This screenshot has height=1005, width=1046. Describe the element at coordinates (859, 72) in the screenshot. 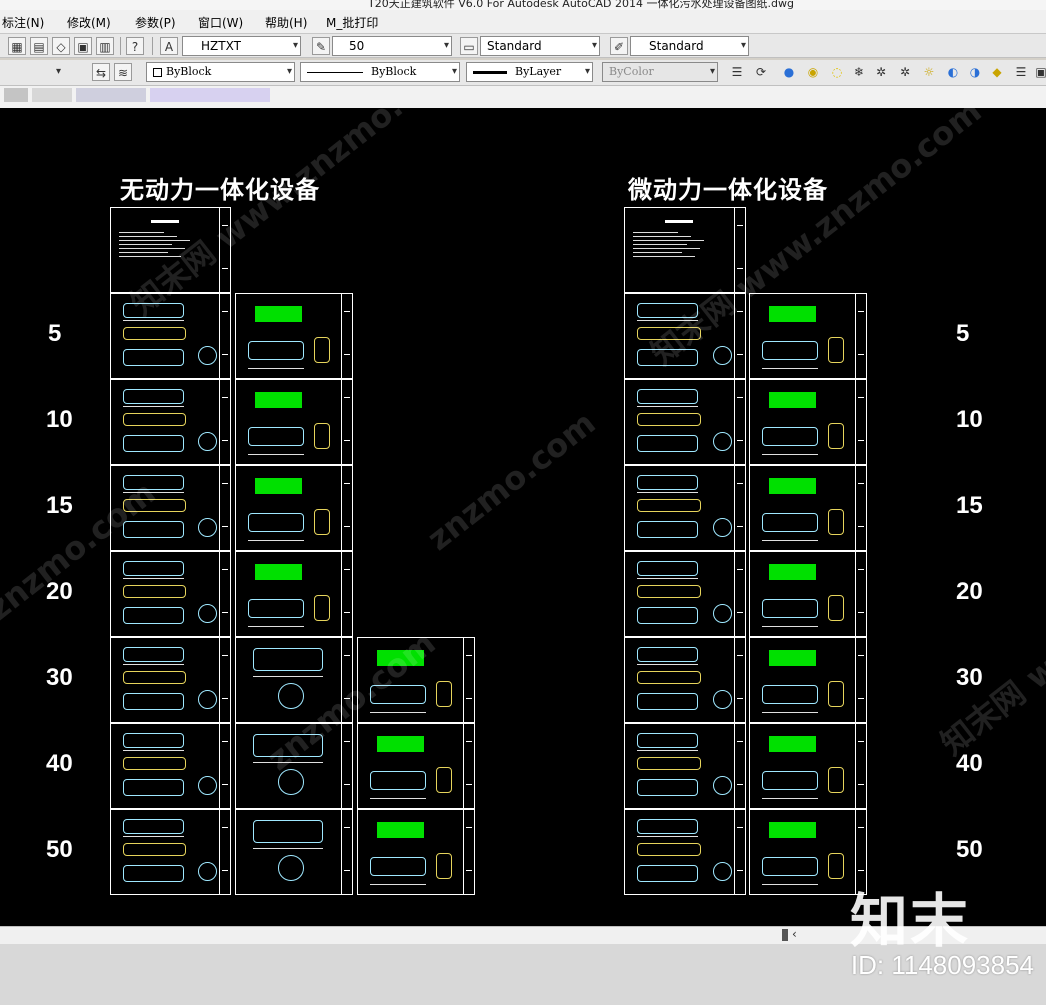

I see `layer-freeze-icon: ❄` at that location.